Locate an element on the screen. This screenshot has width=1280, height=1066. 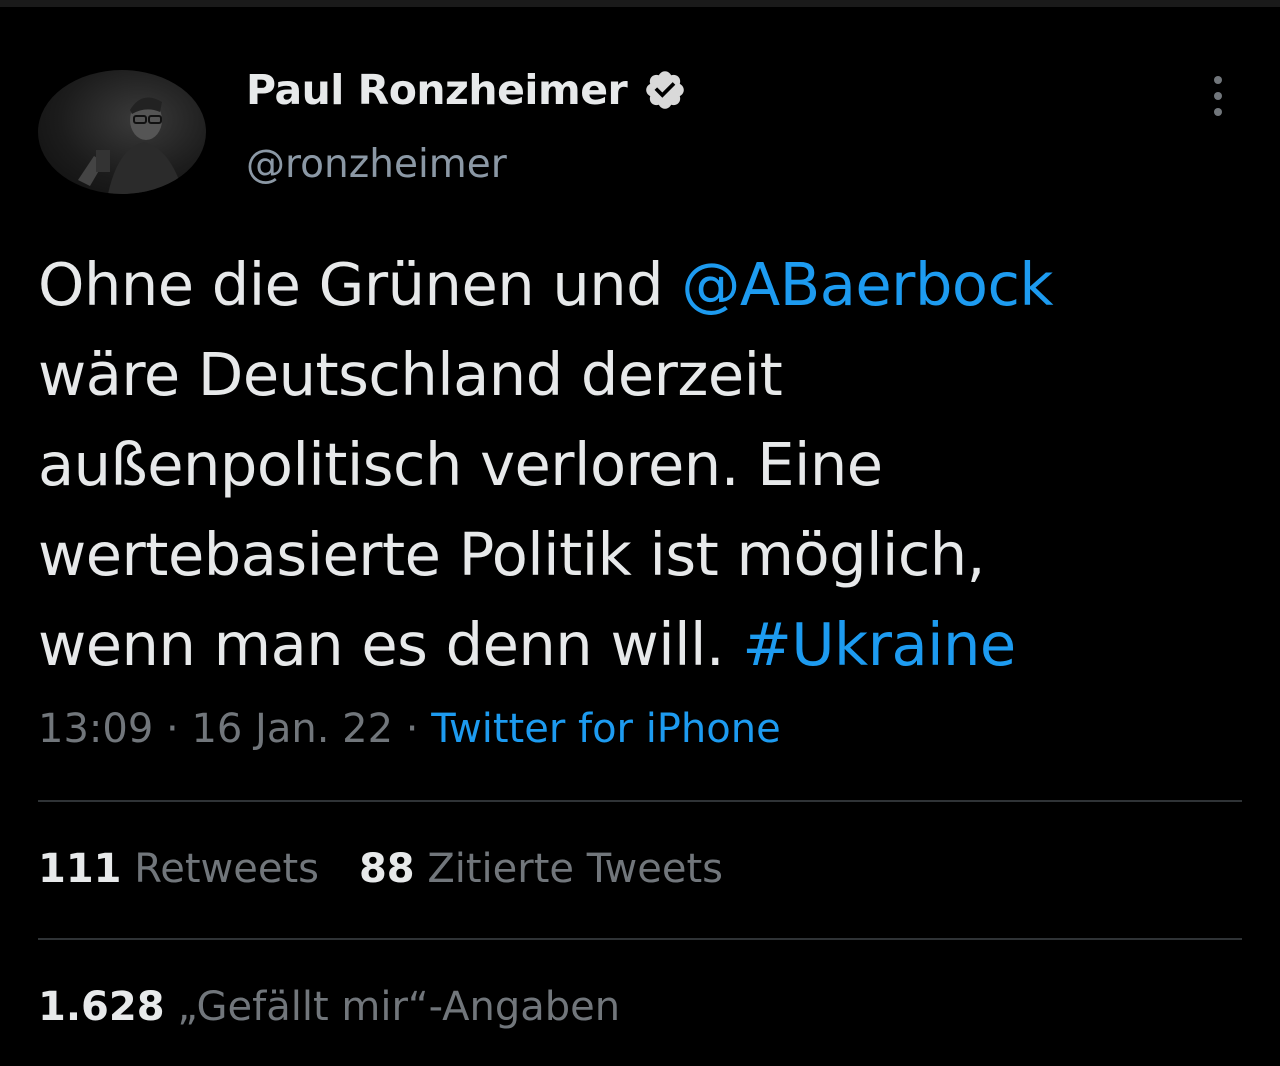
likes-count: 1.628 is located at coordinates (101, 1007).